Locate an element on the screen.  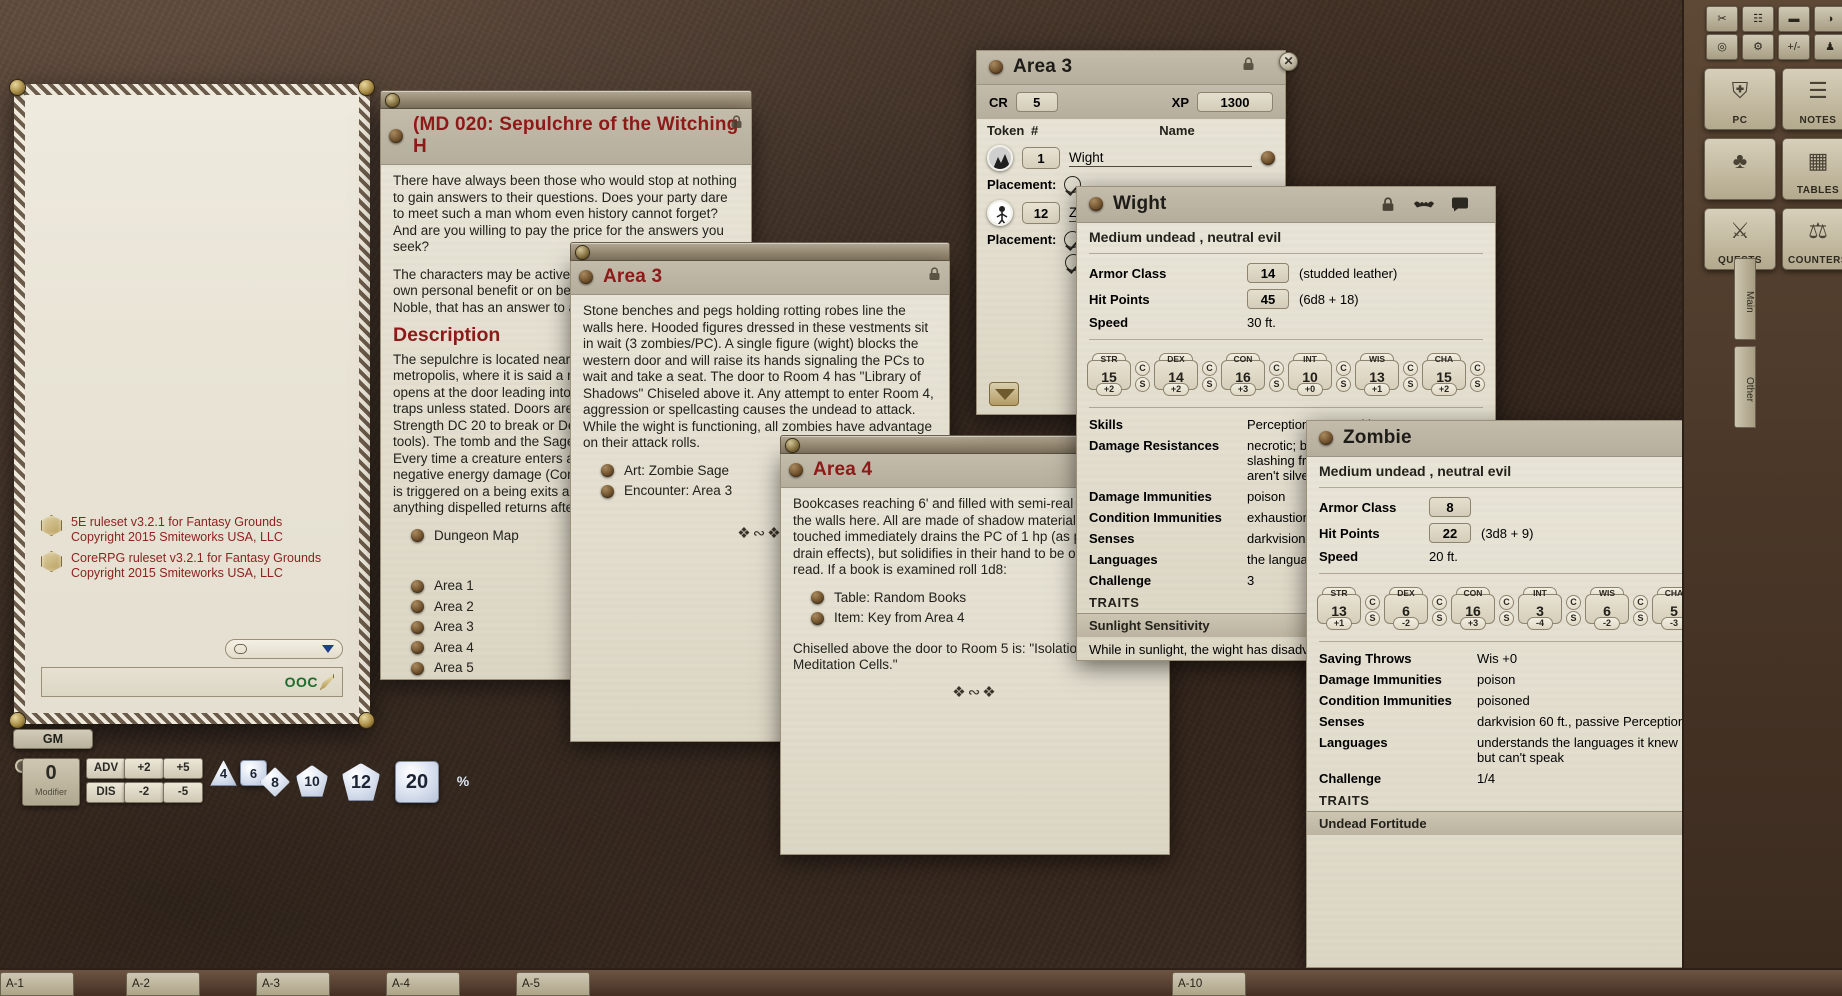
chat-mode-dropdown is located at coordinates (284, 649).